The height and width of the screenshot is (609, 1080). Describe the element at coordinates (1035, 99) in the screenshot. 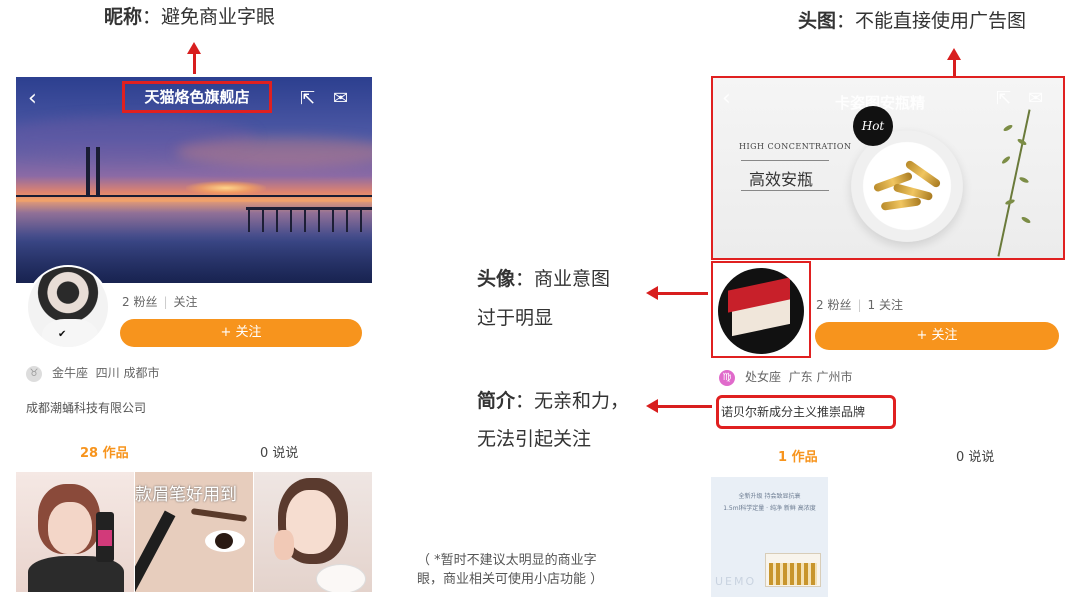

I see `right-message-icon: ✉` at that location.